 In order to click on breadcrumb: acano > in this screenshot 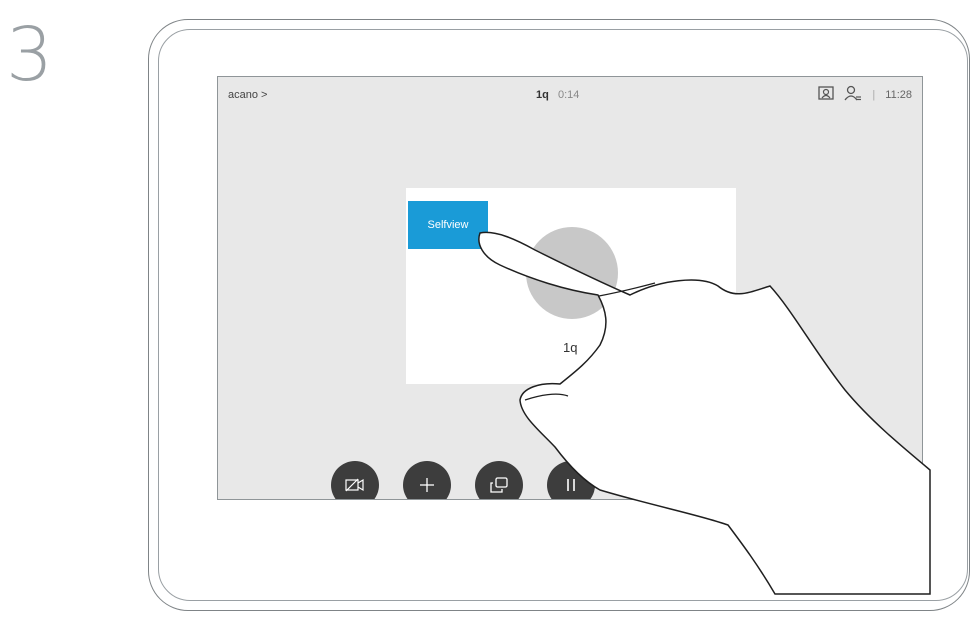, I will do `click(247, 95)`.